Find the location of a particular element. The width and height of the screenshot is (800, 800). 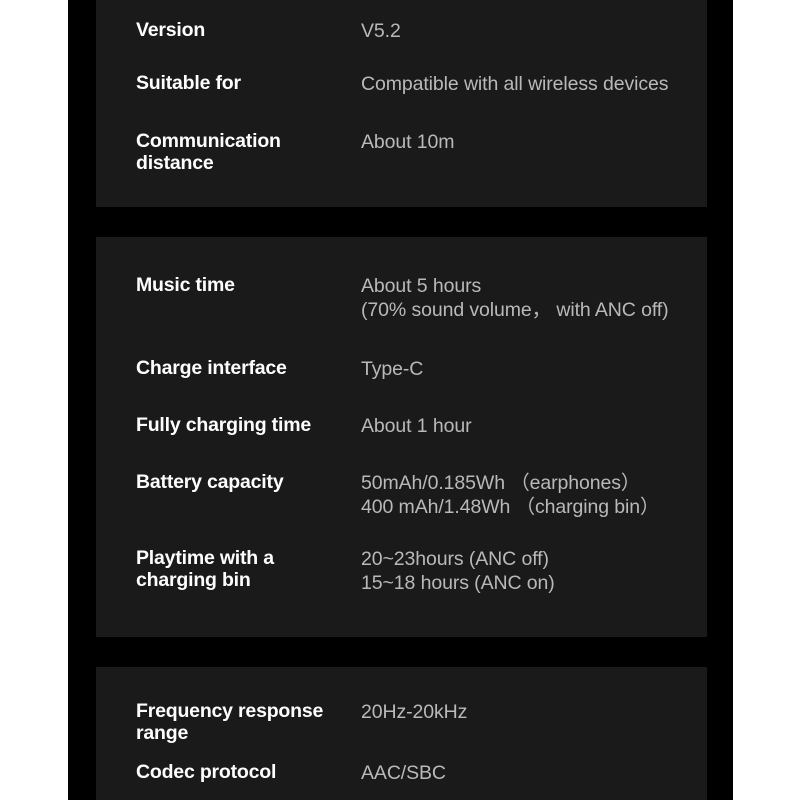

spec-label: Frequency response range is located at coordinates (248, 722).